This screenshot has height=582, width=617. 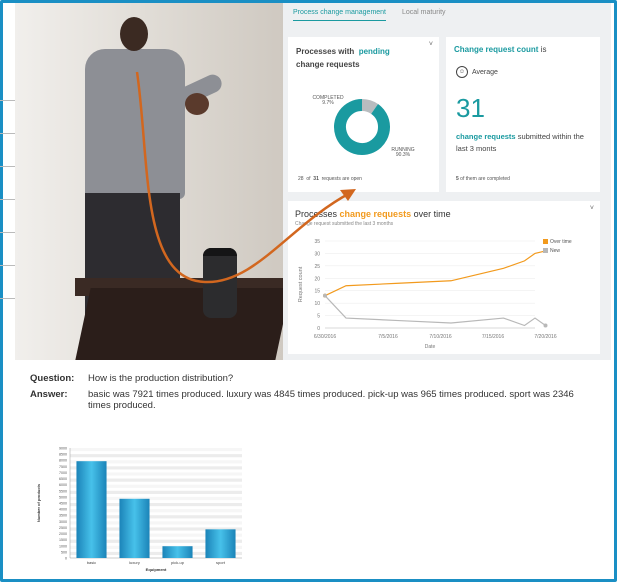 What do you see at coordinates (325, 337) in the screenshot?
I see `x-tick-label: 6/30/2016` at bounding box center [325, 337].